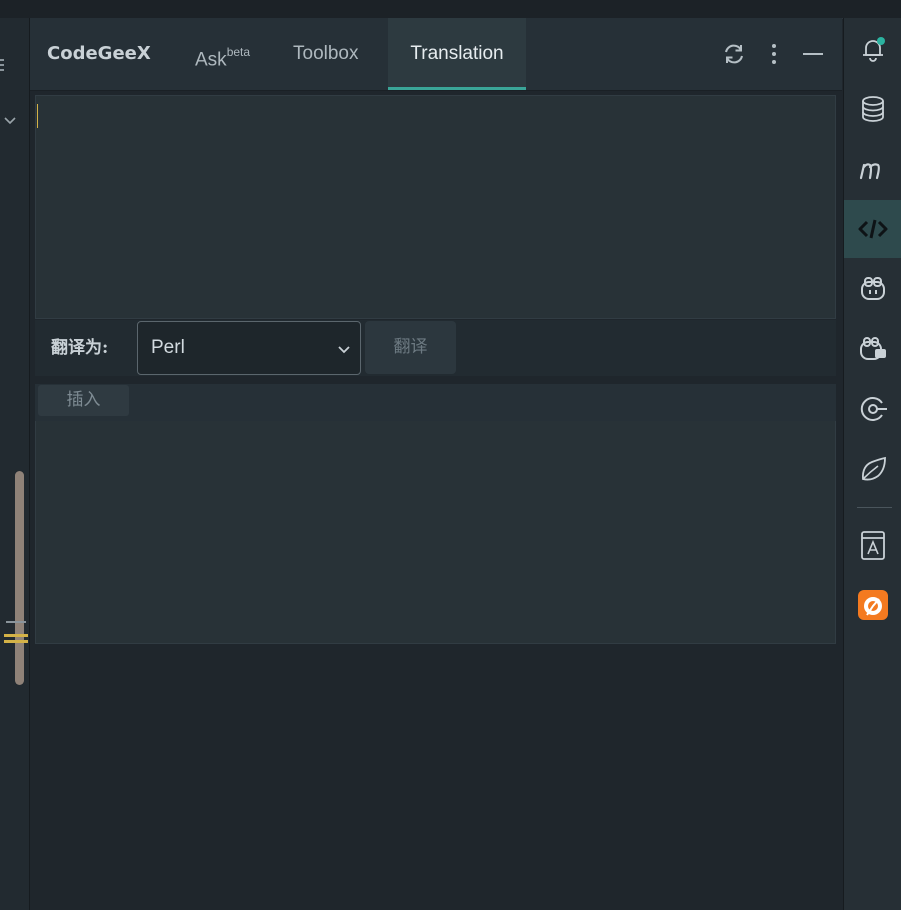 Image resolution: width=901 pixels, height=910 pixels. What do you see at coordinates (19, 578) in the screenshot?
I see `scrollbar-thumb` at bounding box center [19, 578].